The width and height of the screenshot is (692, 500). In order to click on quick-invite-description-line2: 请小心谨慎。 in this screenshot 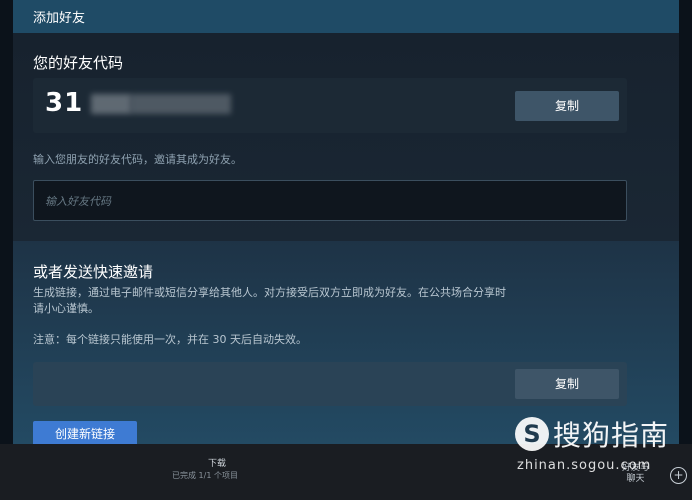, I will do `click(66, 308)`.